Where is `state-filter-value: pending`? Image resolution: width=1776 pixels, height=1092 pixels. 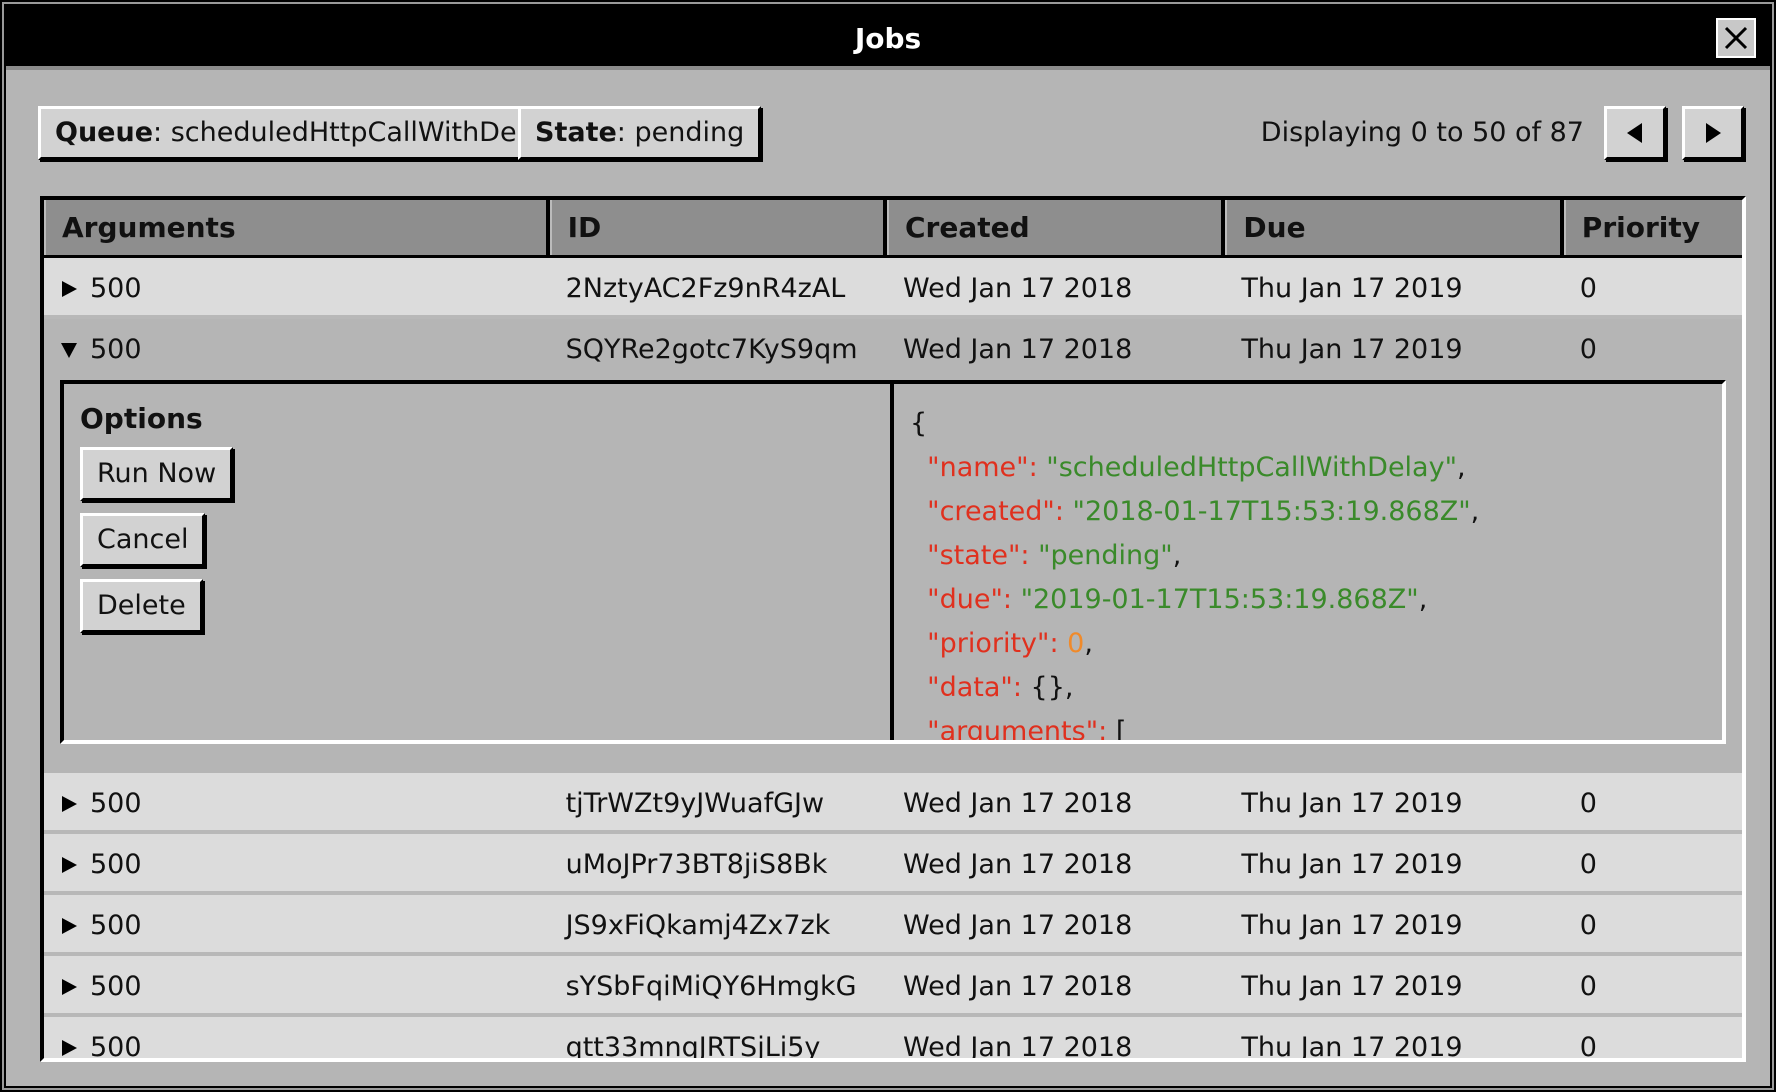
state-filter-value: pending is located at coordinates (689, 132).